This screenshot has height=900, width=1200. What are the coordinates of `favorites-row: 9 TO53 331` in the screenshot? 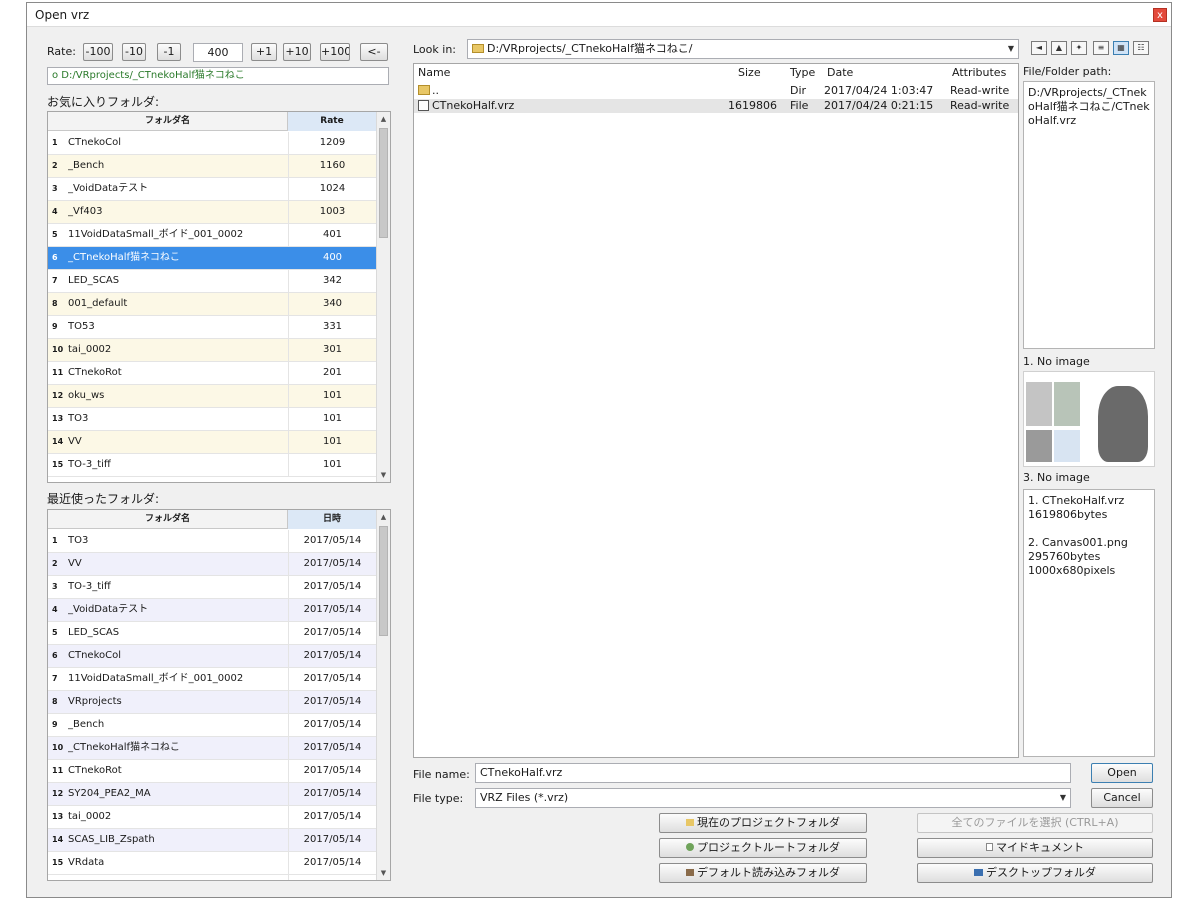 It's located at (212, 327).